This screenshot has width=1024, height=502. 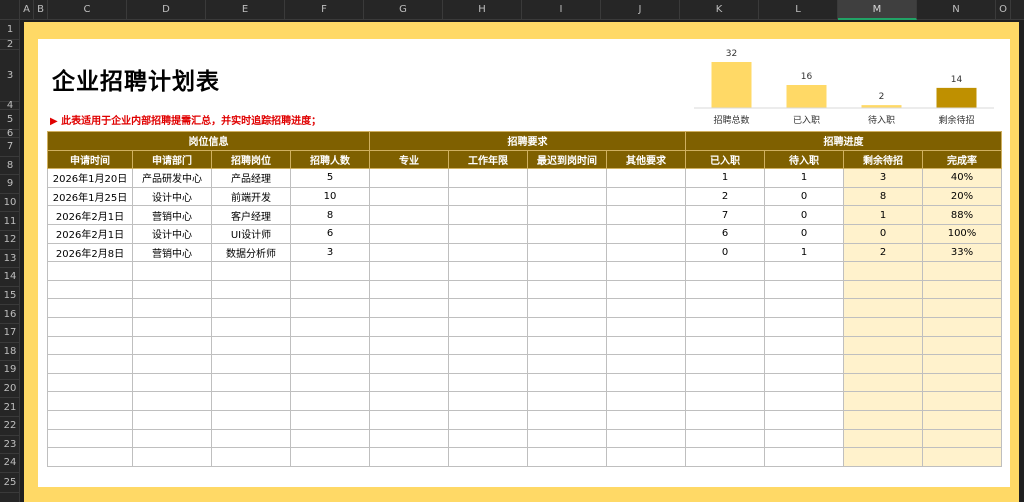 I want to click on table-cell: 10, so click(x=330, y=196).